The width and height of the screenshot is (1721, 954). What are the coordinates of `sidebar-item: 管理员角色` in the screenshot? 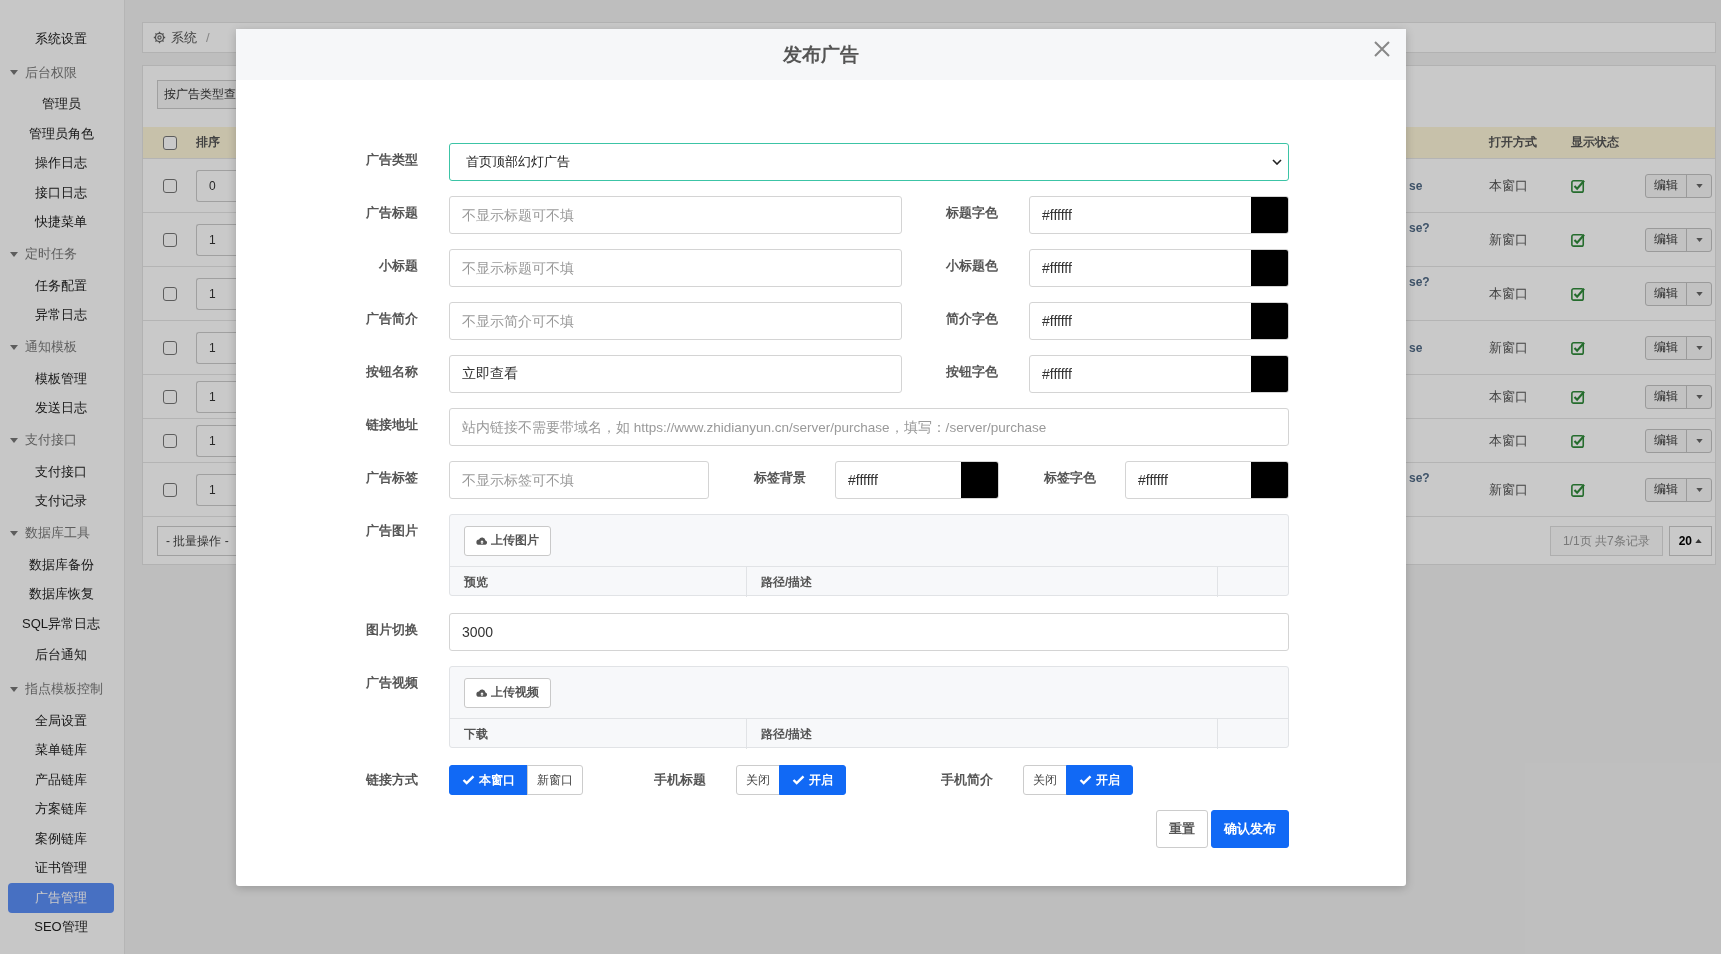 It's located at (61, 134).